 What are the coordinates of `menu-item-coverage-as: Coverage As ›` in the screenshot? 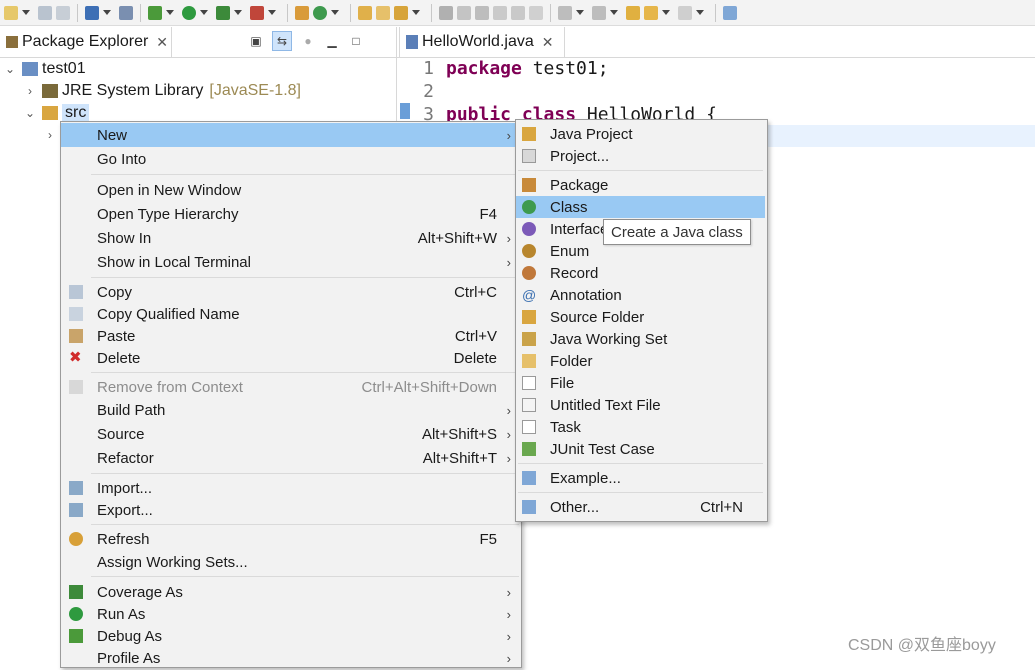 It's located at (290, 592).